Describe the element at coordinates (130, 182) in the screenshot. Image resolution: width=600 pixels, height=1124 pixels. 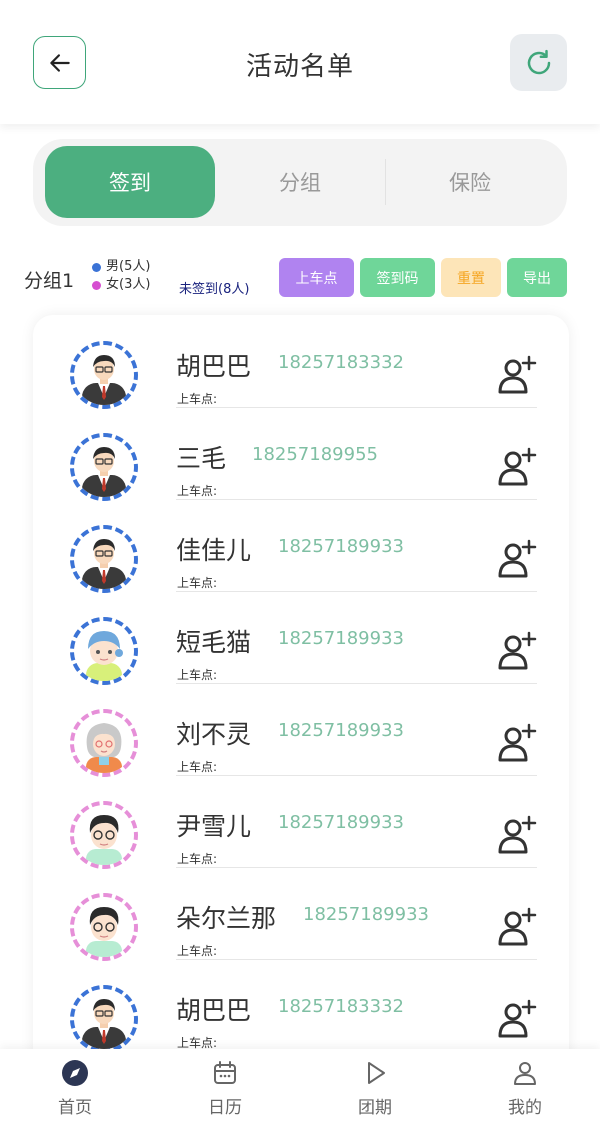
I see `tab-signin: 签到` at that location.